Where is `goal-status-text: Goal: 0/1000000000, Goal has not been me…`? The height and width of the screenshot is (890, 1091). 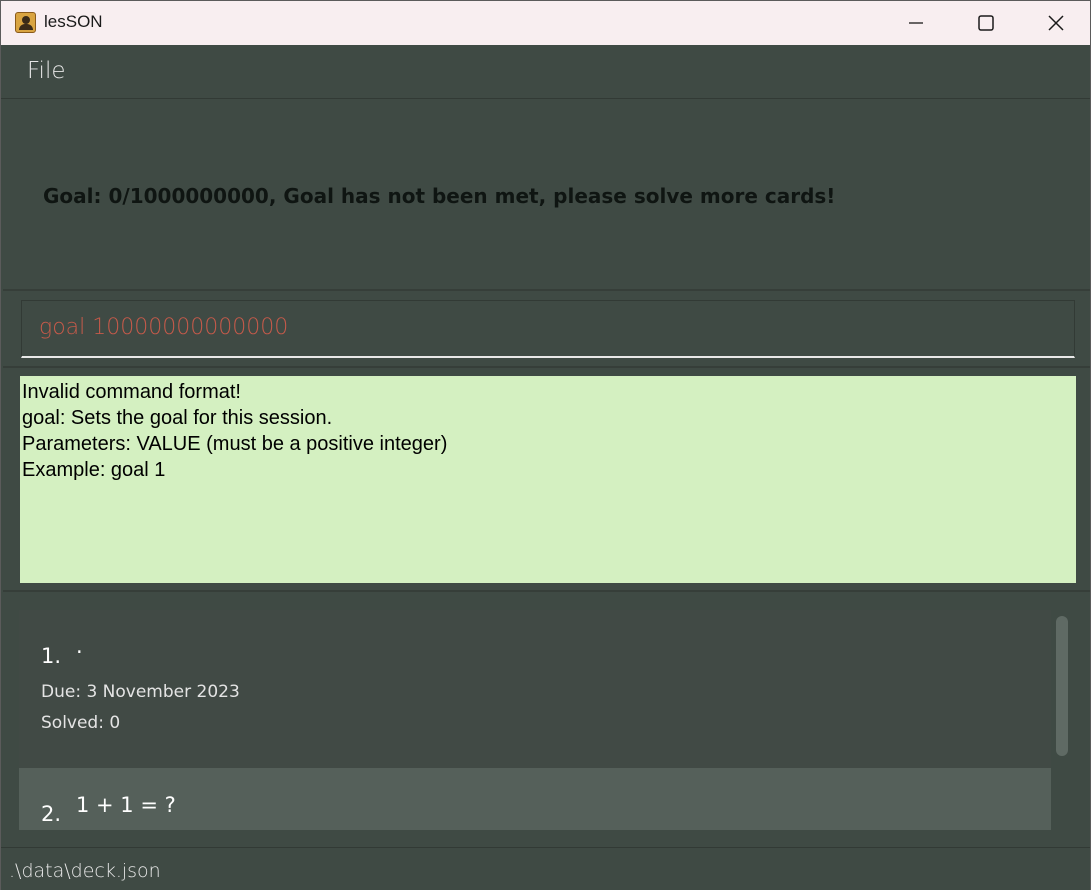
goal-status-text: Goal: 0/1000000000, Goal has not been me… is located at coordinates (439, 196).